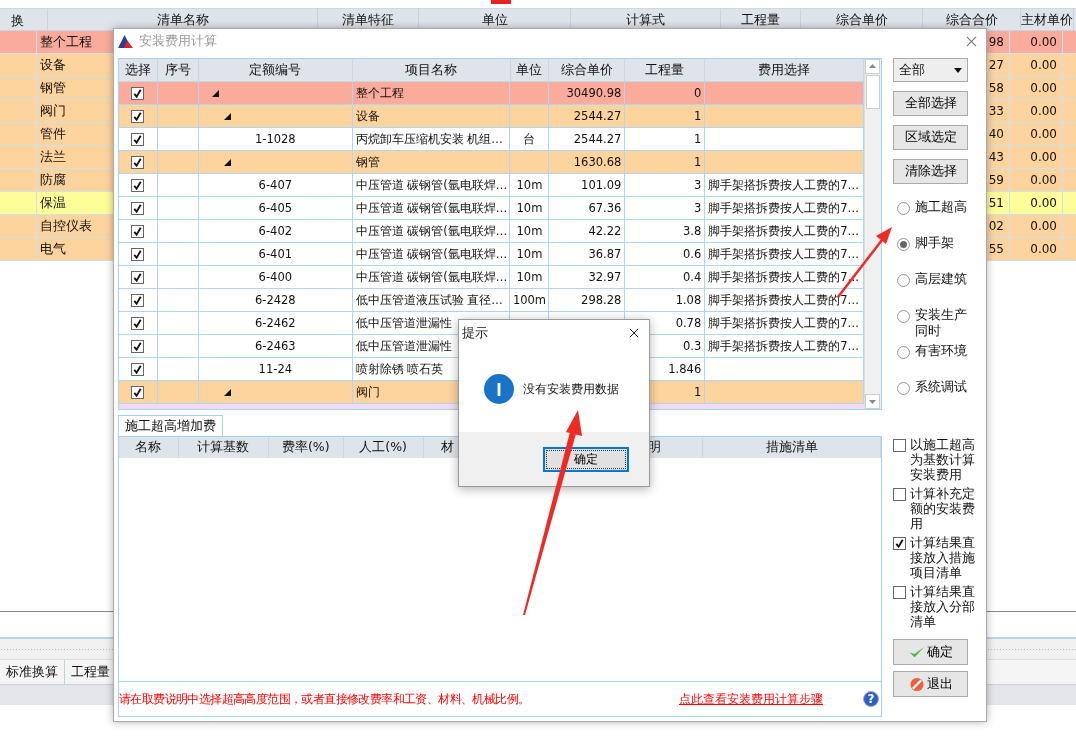  Describe the element at coordinates (996, 88) in the screenshot. I see `table-cell: 58` at that location.